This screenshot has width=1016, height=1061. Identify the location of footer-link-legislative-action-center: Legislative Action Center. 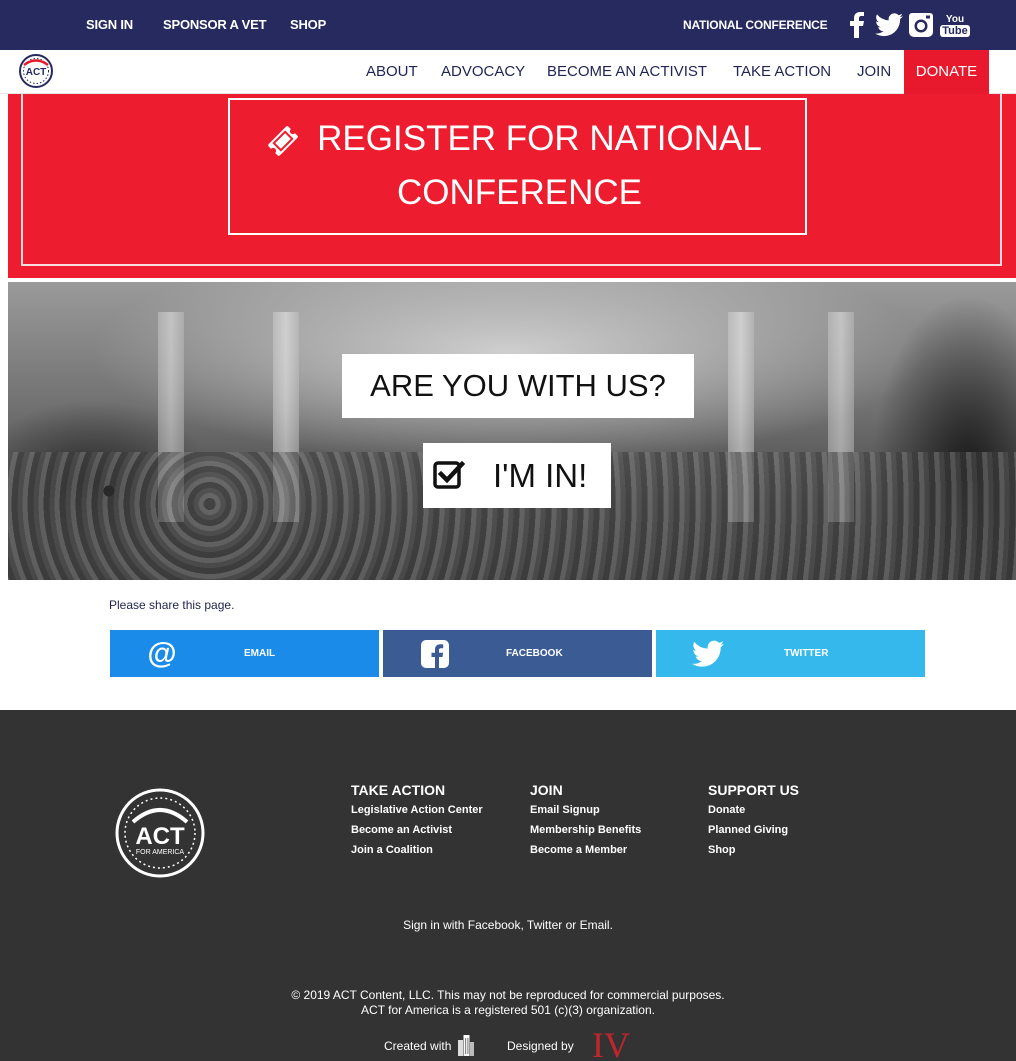
(417, 810).